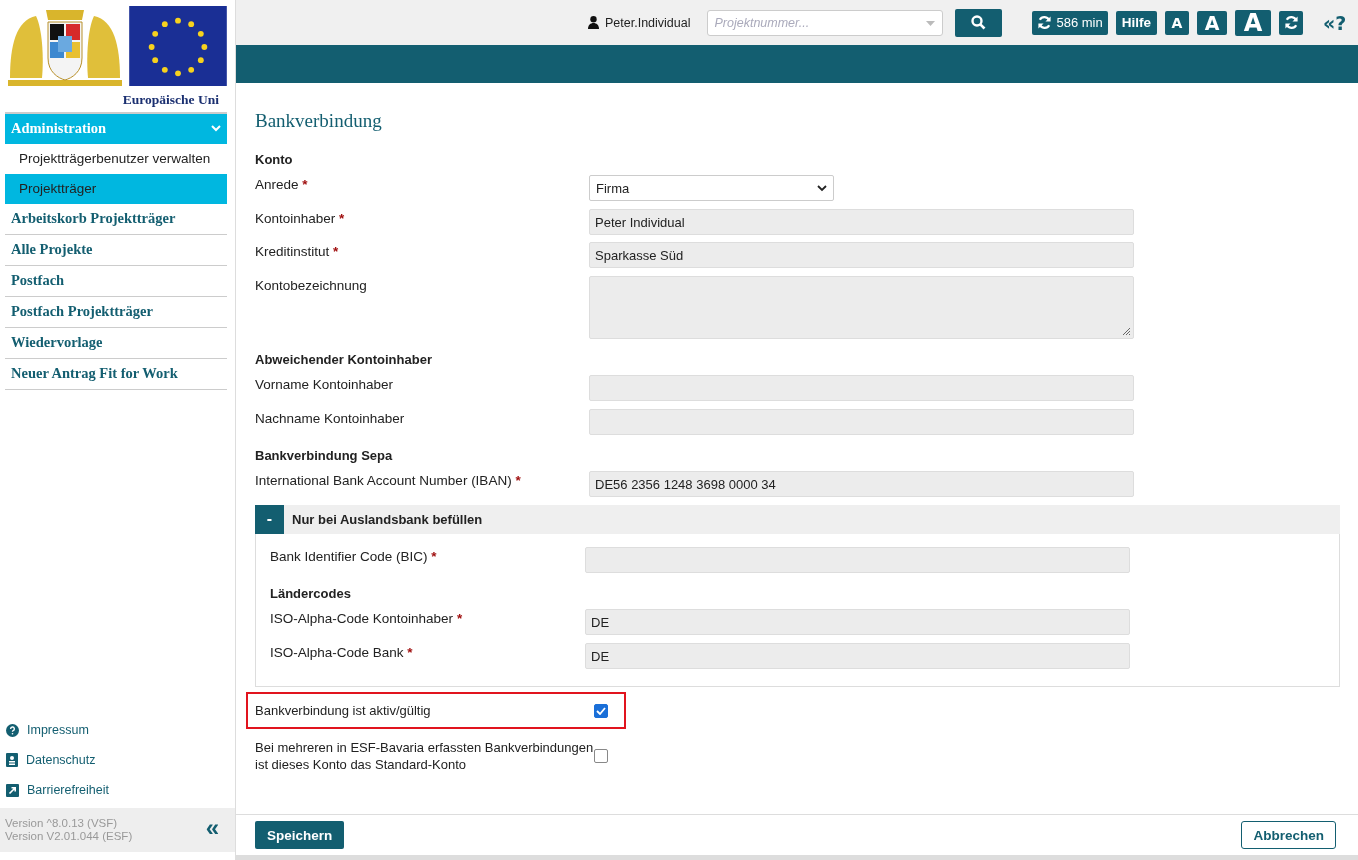  Describe the element at coordinates (1070, 22) in the screenshot. I see `session-timer-button: 586 min` at that location.